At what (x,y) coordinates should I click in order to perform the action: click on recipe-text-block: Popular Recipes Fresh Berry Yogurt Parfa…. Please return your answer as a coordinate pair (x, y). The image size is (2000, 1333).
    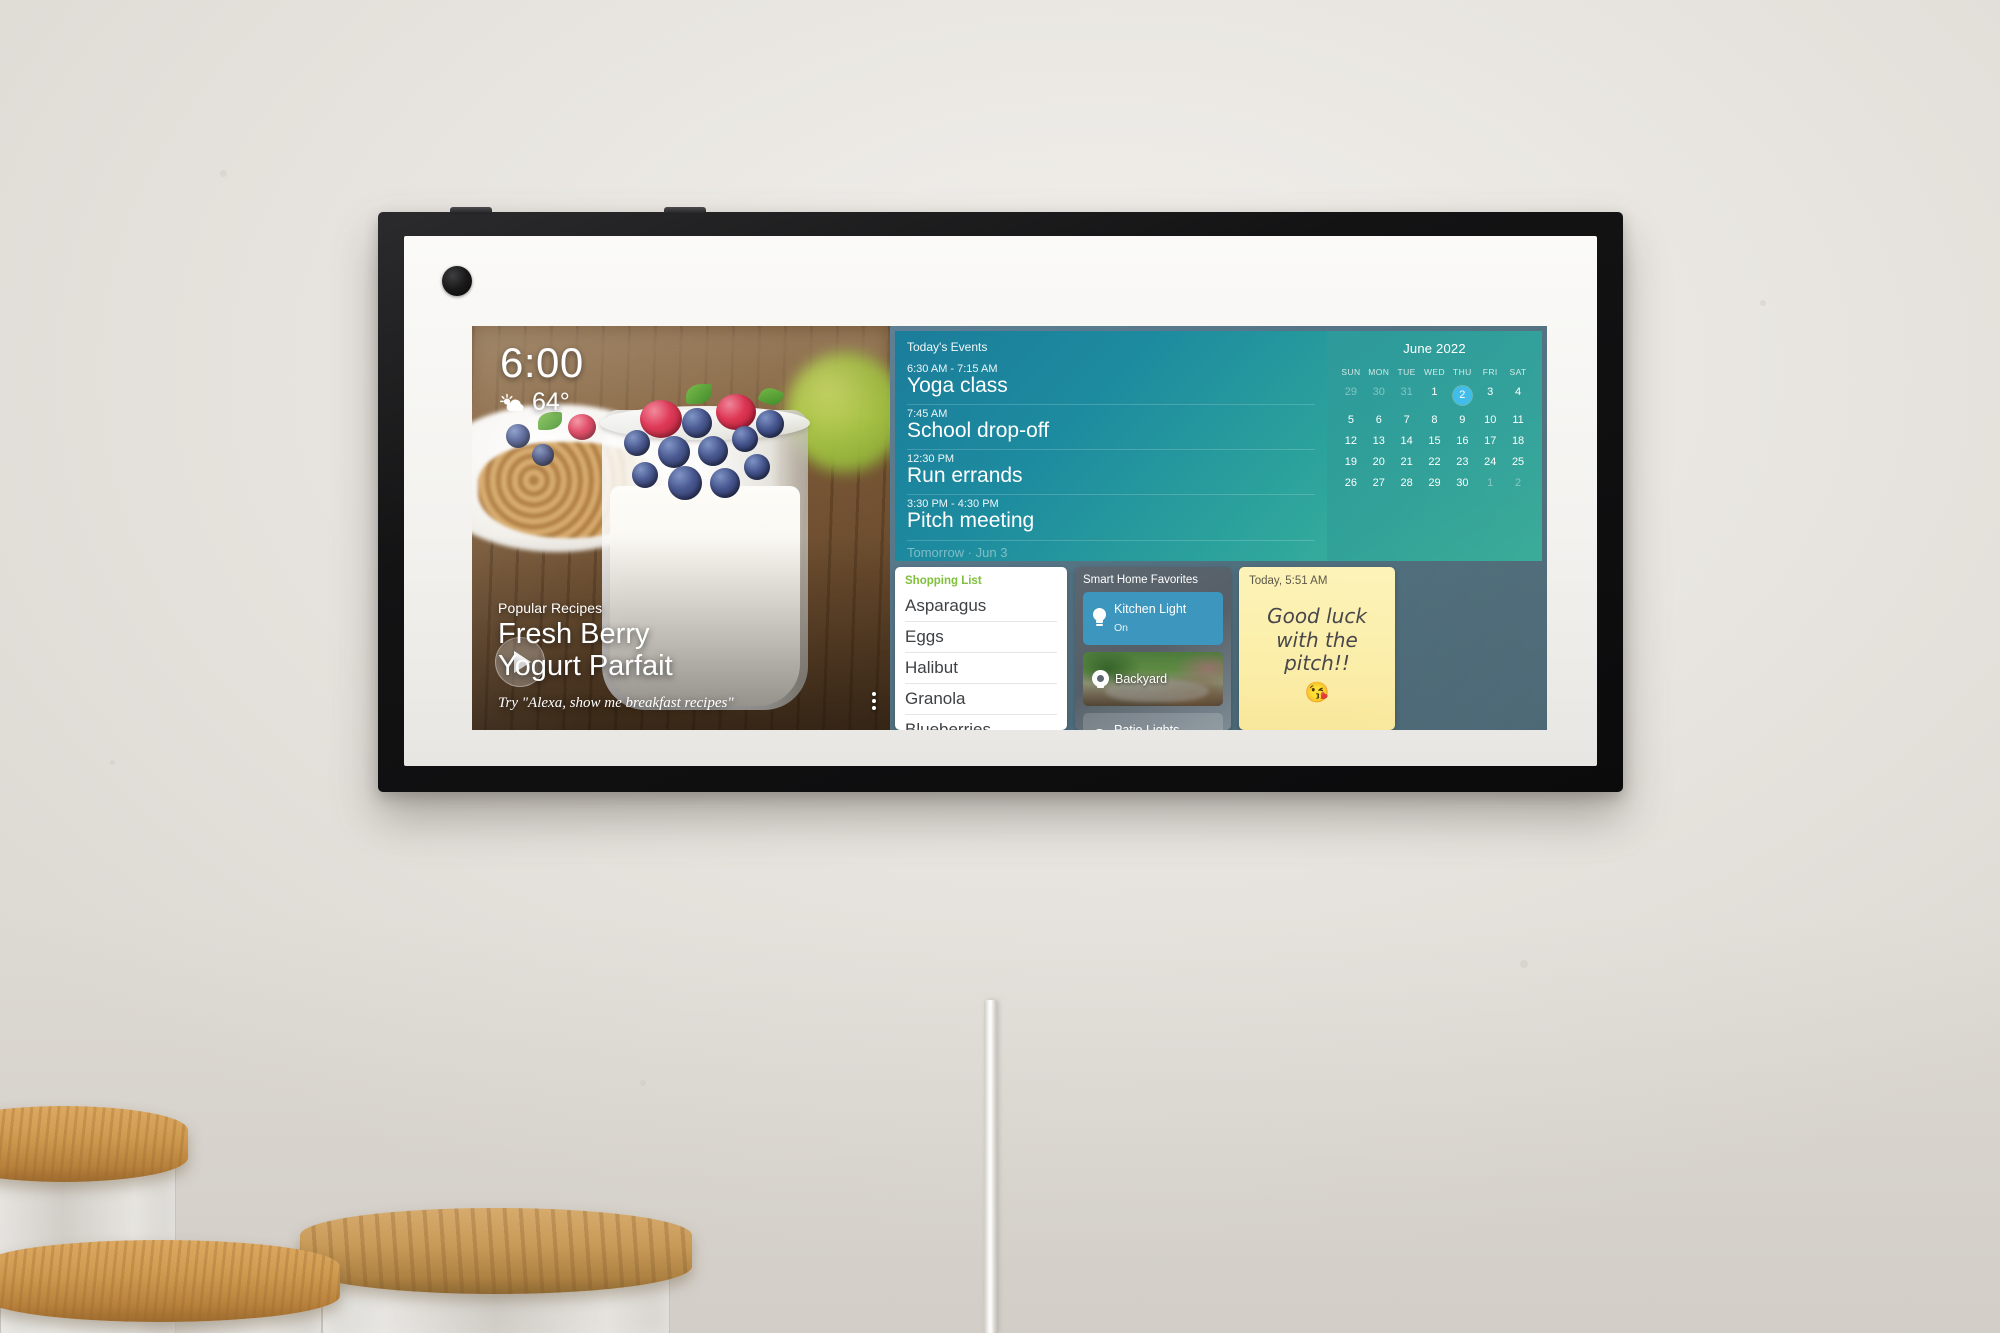
    Looking at the image, I should click on (677, 656).